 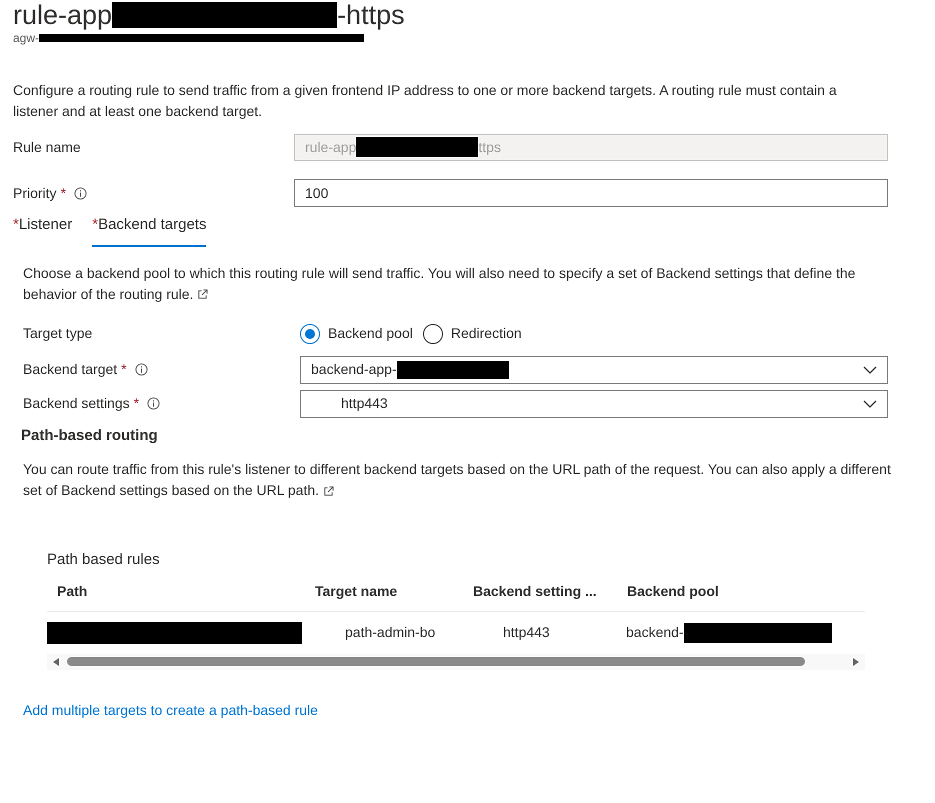 What do you see at coordinates (76, 403) in the screenshot?
I see `field-label: Backend settings` at bounding box center [76, 403].